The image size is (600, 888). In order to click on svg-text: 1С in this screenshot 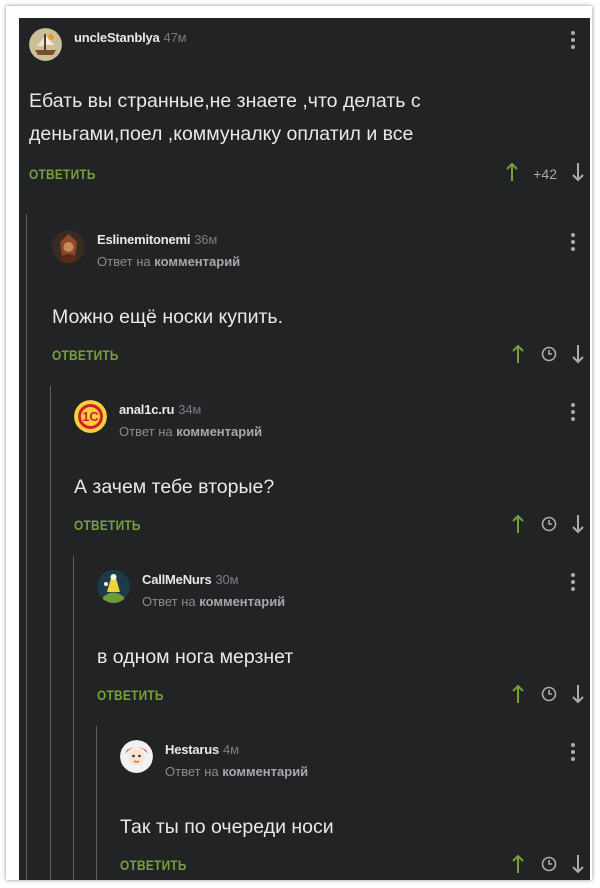, I will do `click(90, 416)`.